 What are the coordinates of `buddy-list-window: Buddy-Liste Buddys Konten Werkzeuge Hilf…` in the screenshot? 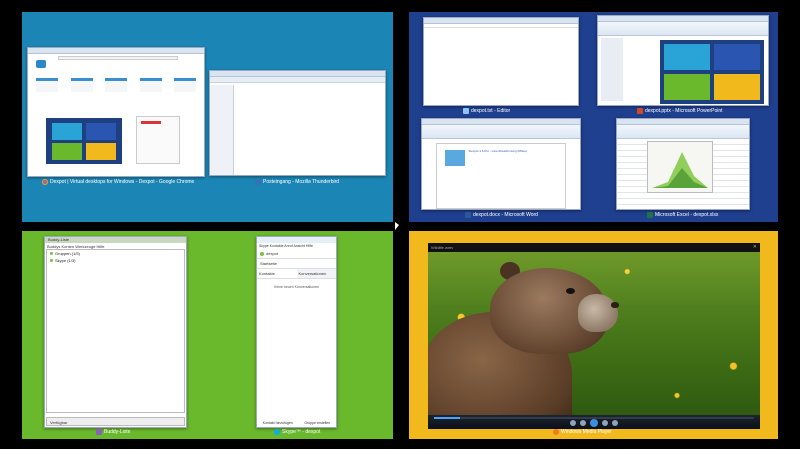 It's located at (115, 332).